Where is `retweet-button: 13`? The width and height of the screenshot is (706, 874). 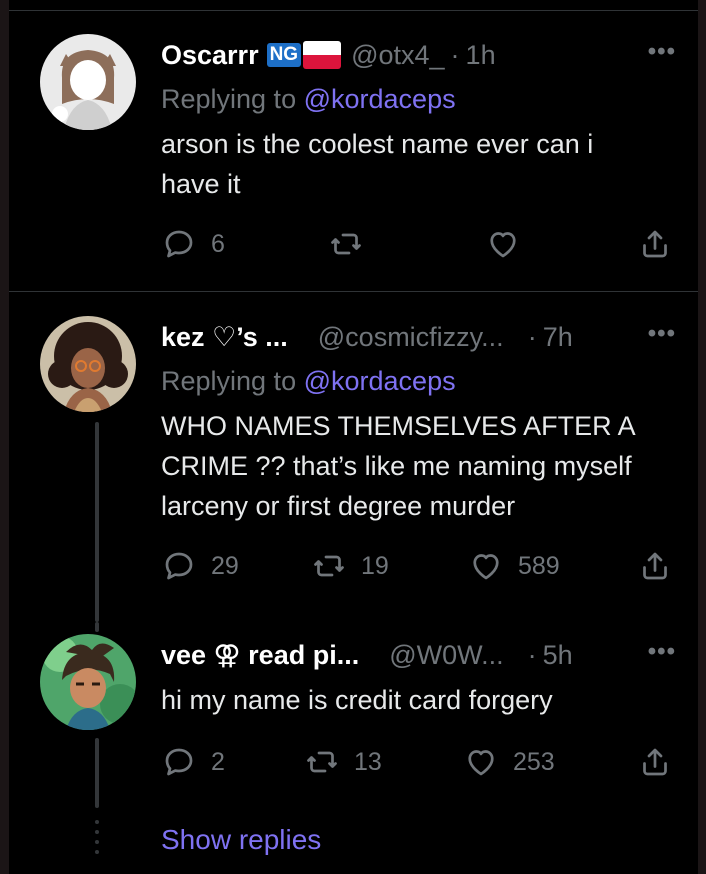
retweet-button: 13 is located at coordinates (343, 762).